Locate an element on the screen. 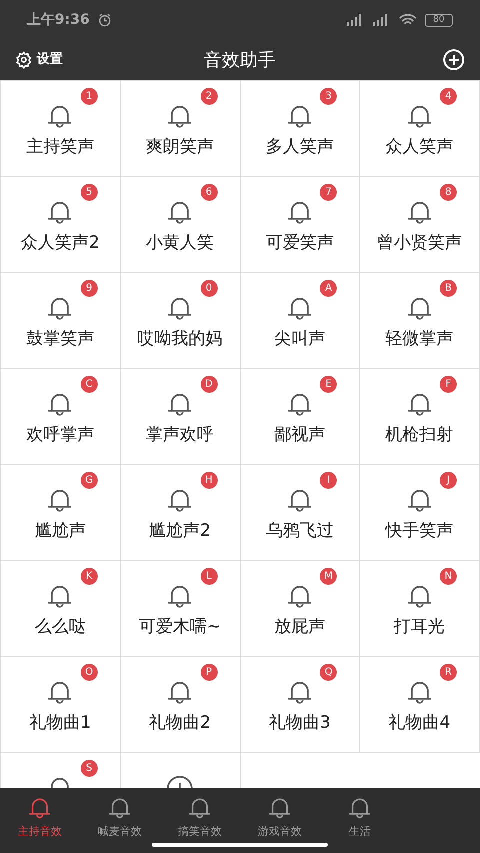 The width and height of the screenshot is (480, 853). shortcut-badge: 5 is located at coordinates (89, 192).